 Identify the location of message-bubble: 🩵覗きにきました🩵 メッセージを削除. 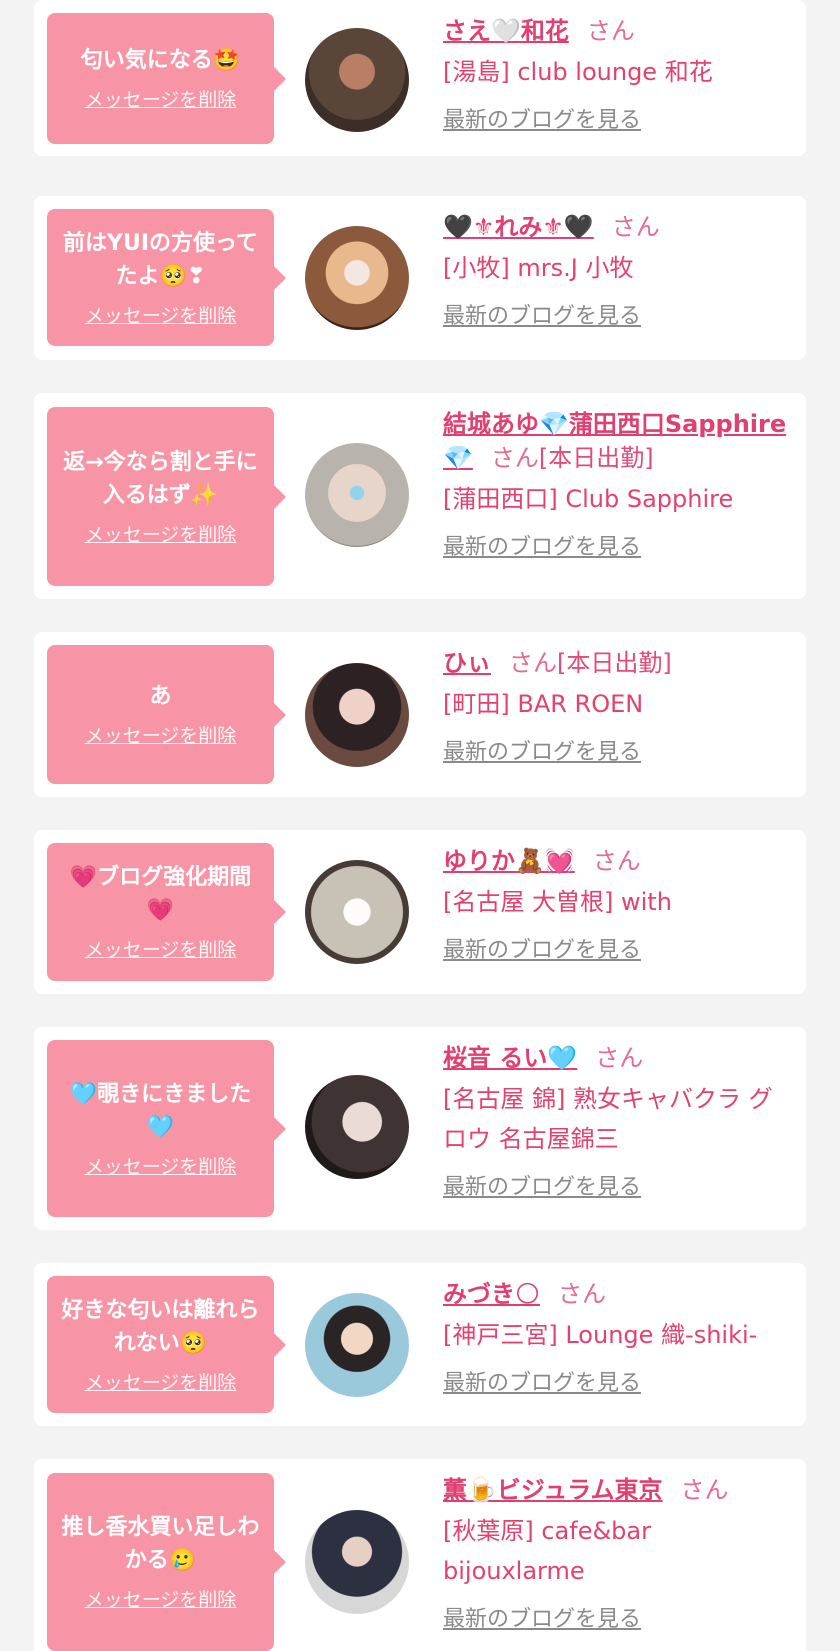
(166, 1128).